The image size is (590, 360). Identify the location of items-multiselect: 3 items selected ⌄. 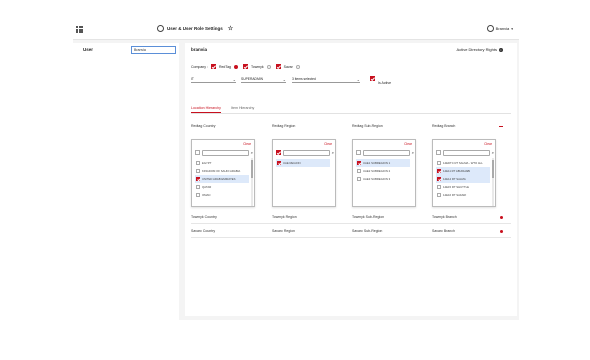
(326, 79).